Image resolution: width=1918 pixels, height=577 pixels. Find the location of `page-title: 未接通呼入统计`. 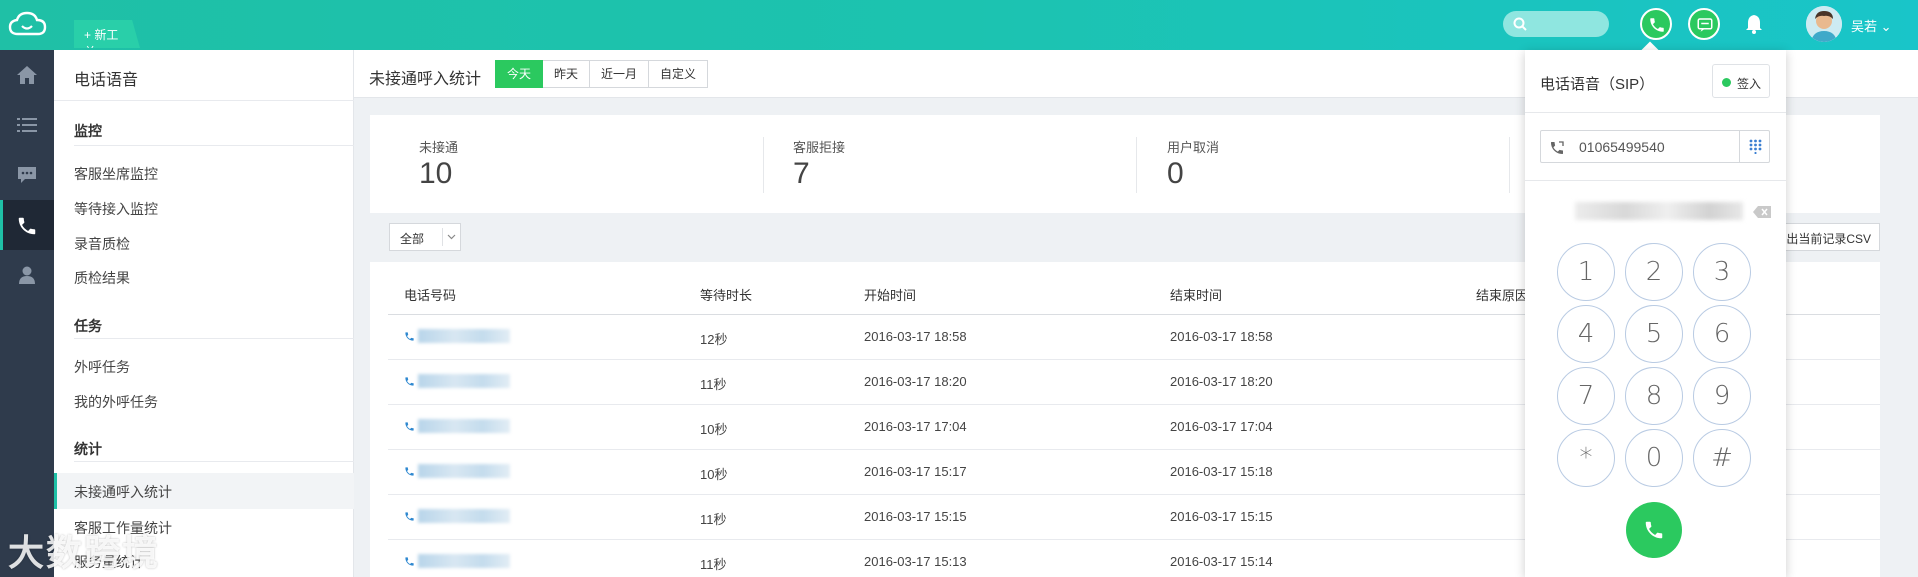

page-title: 未接通呼入统计 is located at coordinates (425, 79).